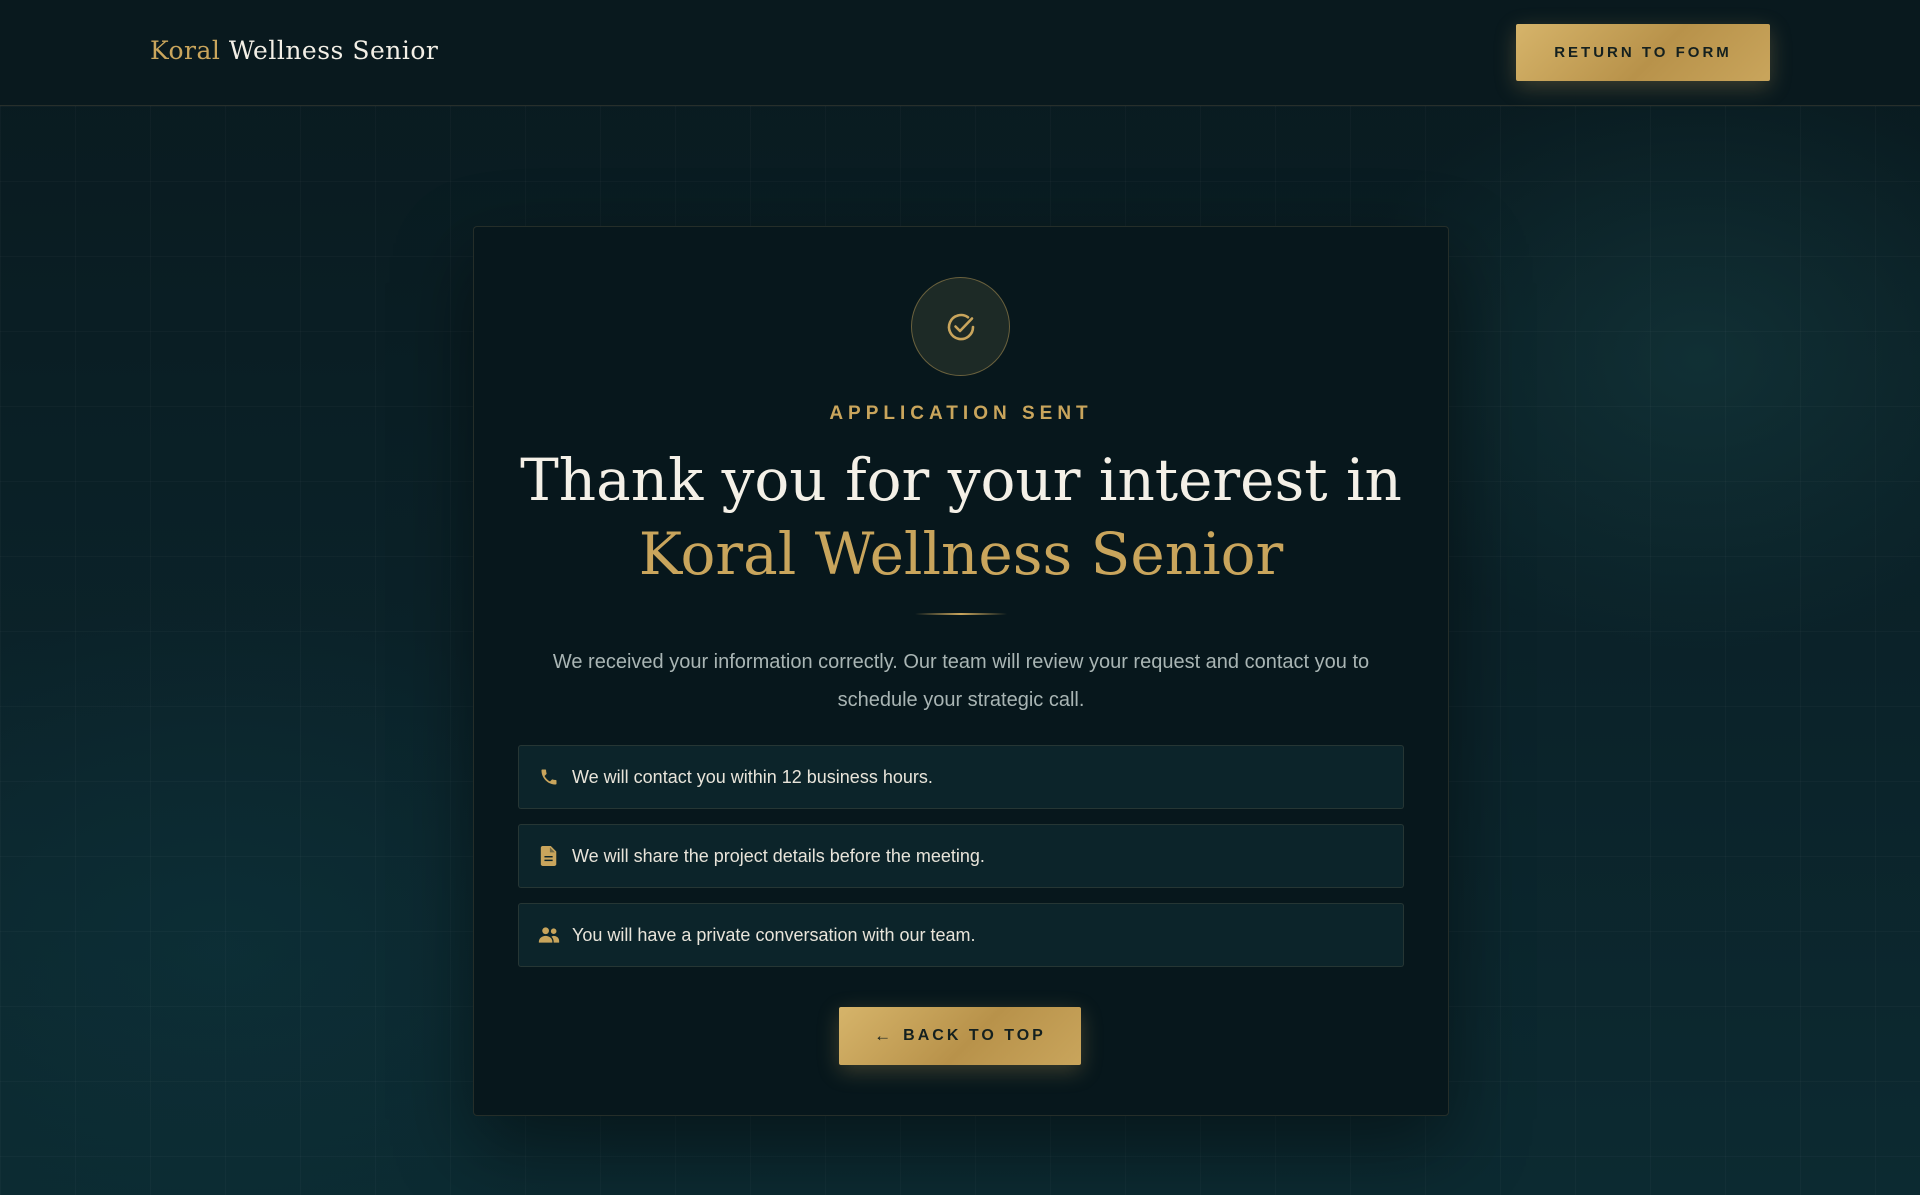 This screenshot has width=1920, height=1195. I want to click on brand-logo: Koral Wellness Senior, so click(294, 50).